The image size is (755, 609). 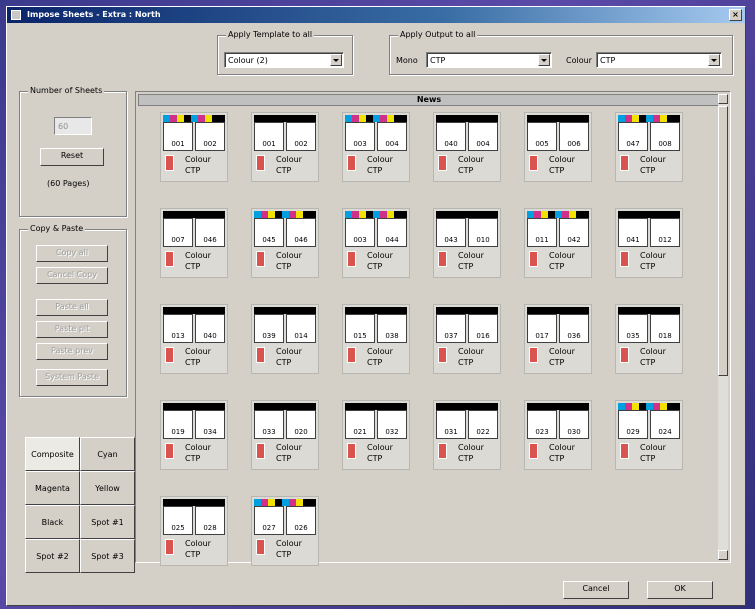 What do you see at coordinates (649, 243) in the screenshot?
I see `sheet-thumbnail: 041 012 Colour CTP` at bounding box center [649, 243].